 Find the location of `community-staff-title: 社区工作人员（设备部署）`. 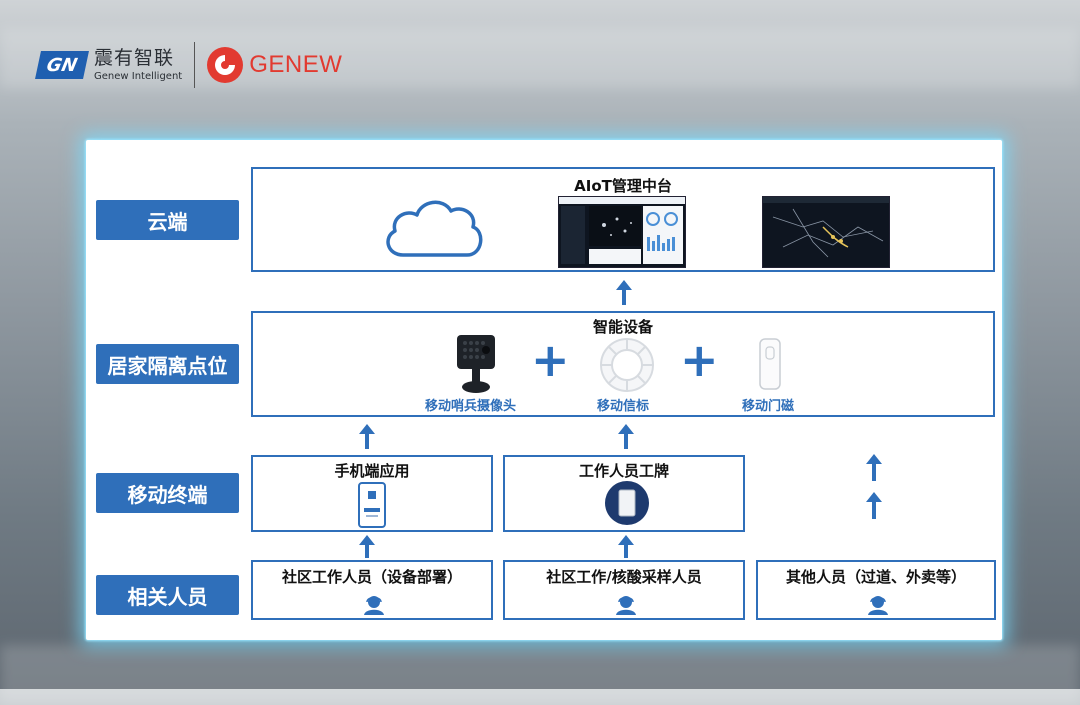

community-staff-title: 社区工作人员（设备部署） is located at coordinates (371, 577).